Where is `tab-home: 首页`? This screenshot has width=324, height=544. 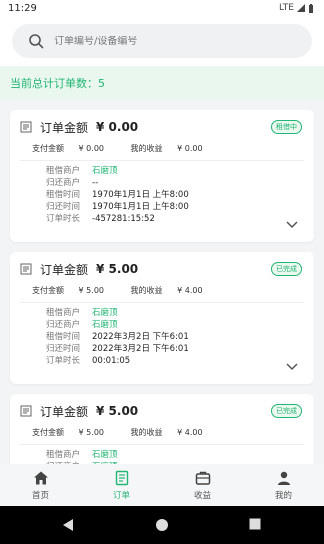
tab-home: 首页 is located at coordinates (40, 485).